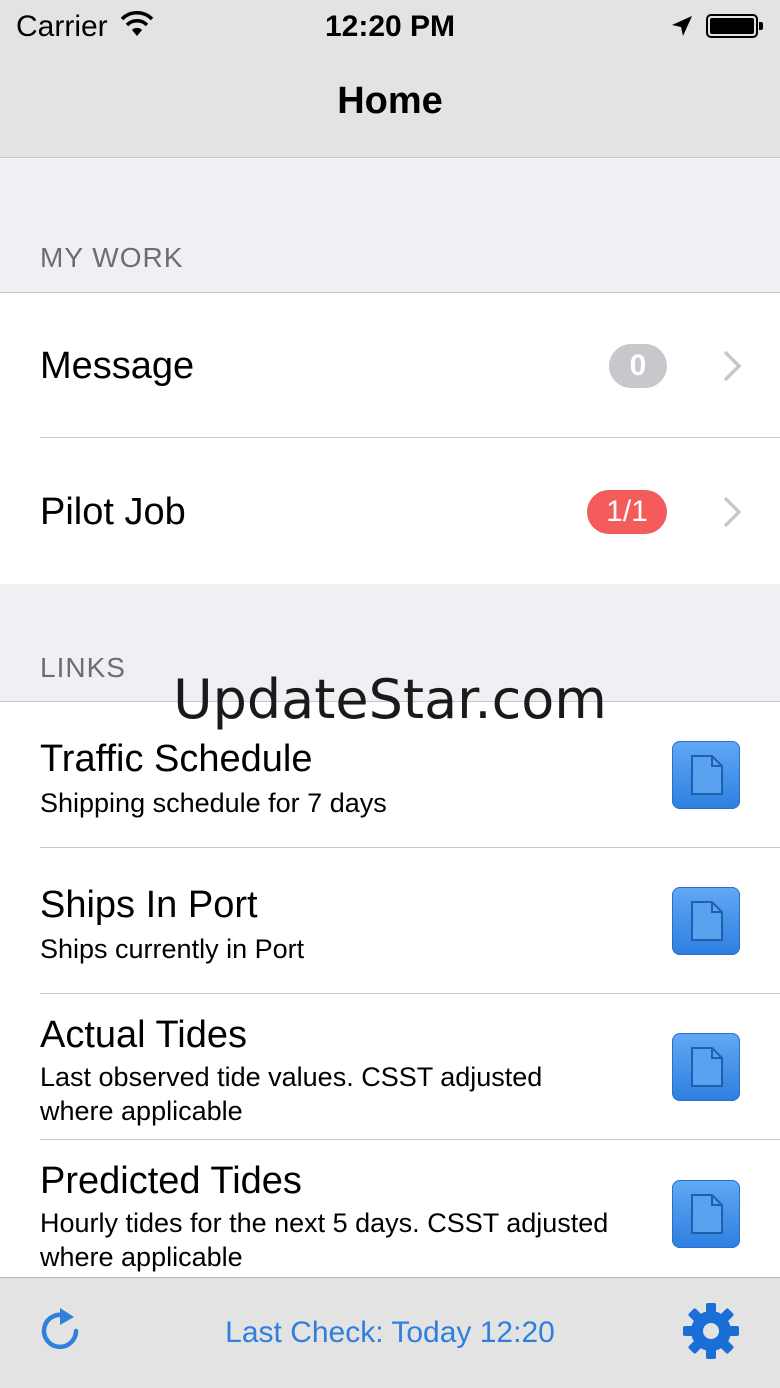  I want to click on gear-icon, so click(711, 1333).